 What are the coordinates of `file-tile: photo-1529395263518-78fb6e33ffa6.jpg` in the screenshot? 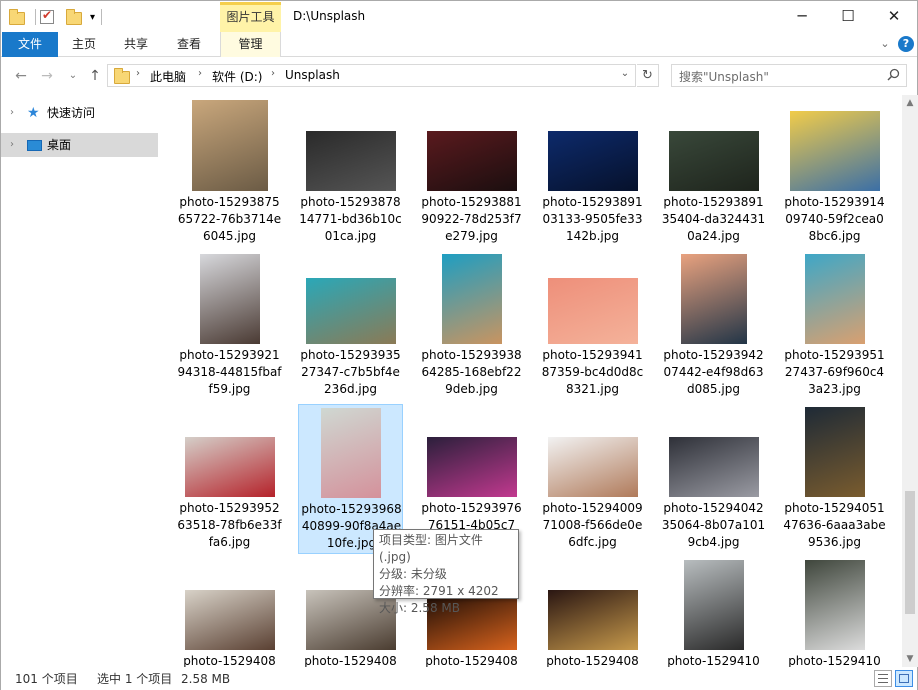 It's located at (229, 479).